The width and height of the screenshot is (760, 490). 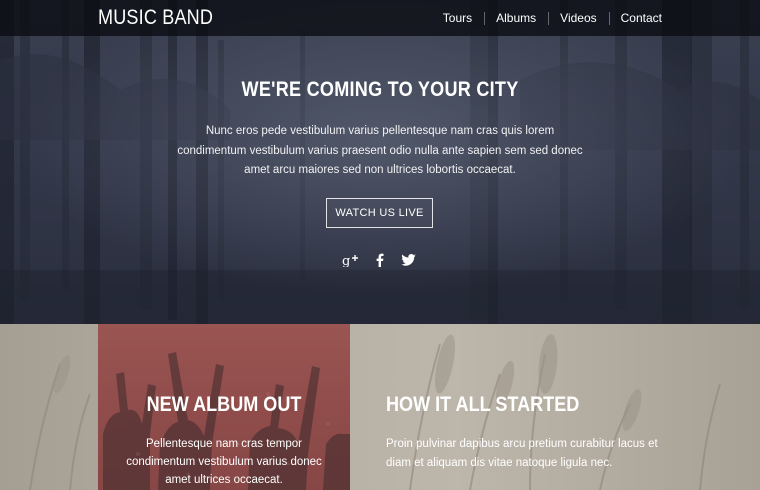 What do you see at coordinates (380, 18) in the screenshot?
I see `top-navbar: MUSIC BAND Tours Albums Videos Contact` at bounding box center [380, 18].